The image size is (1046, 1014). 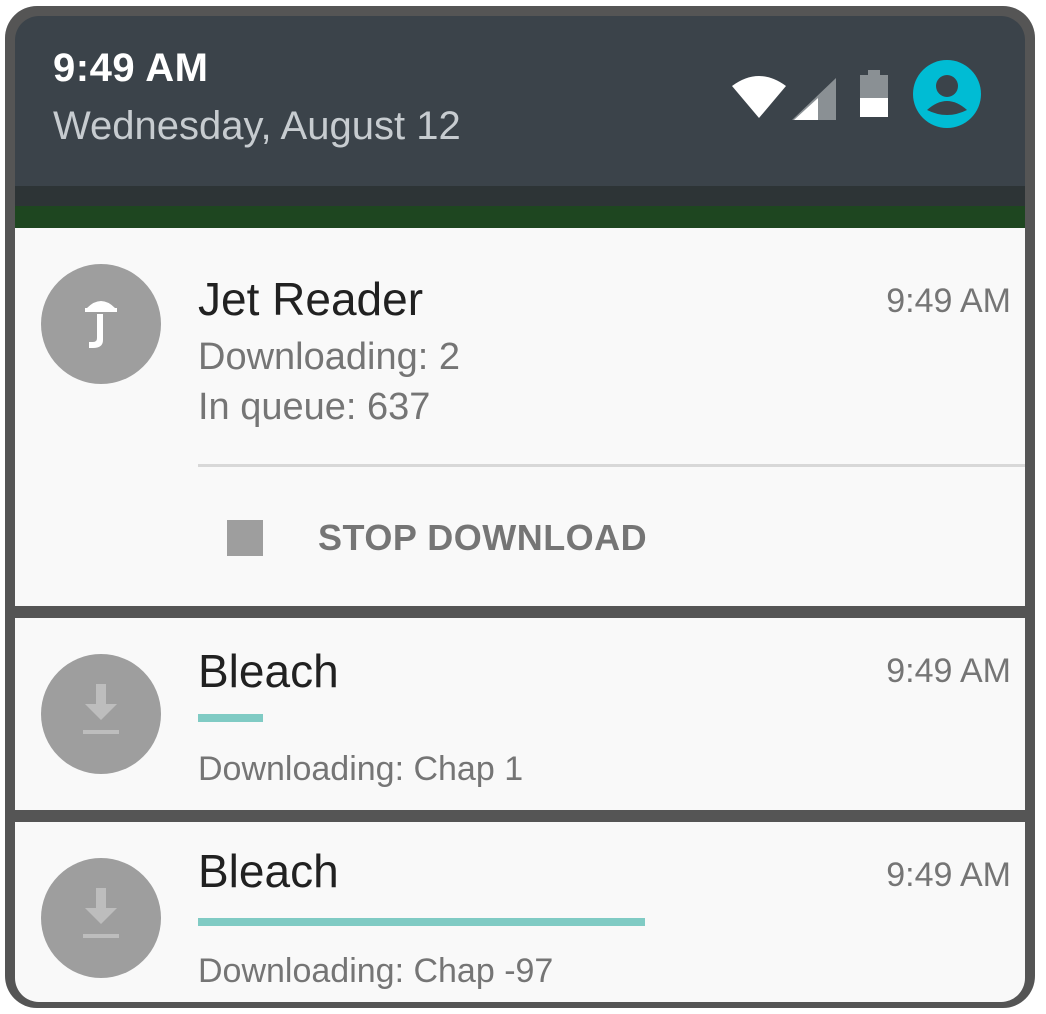 What do you see at coordinates (329, 357) in the screenshot?
I see `downloading-count: Downloading: 2` at bounding box center [329, 357].